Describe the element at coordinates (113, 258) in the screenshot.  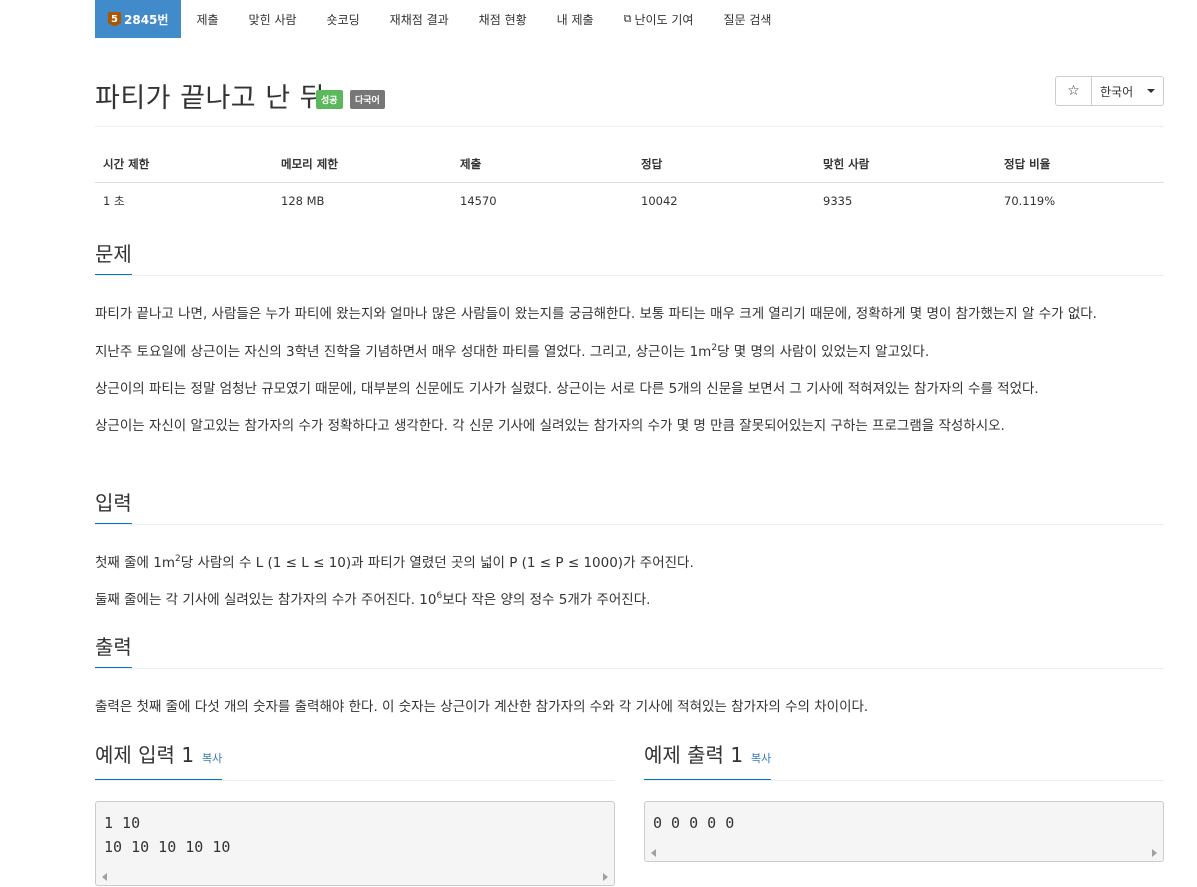
I see `problem-heading: 문제` at that location.